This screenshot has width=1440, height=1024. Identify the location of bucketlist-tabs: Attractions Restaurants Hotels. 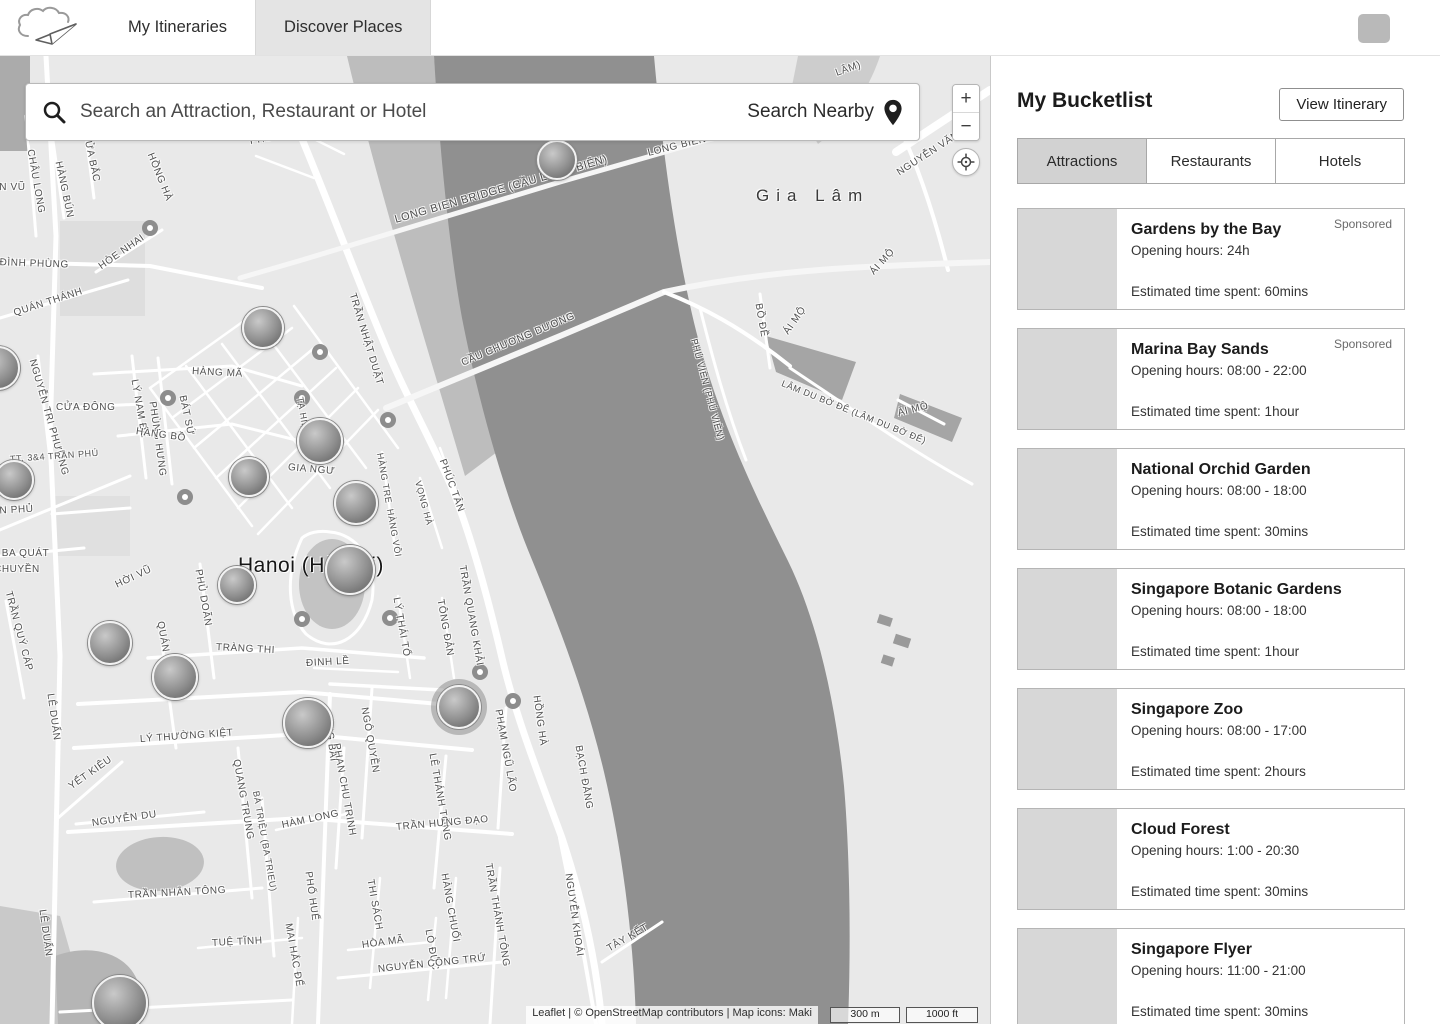
(1211, 161).